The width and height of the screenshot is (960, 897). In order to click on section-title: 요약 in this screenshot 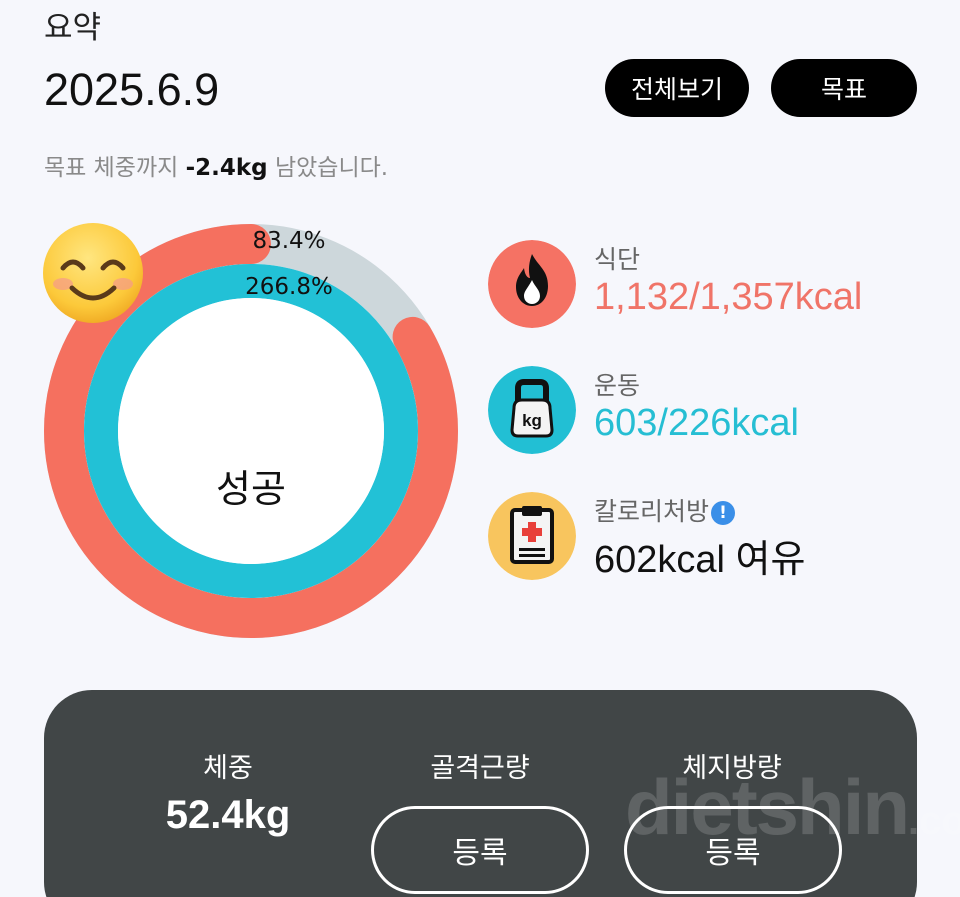, I will do `click(73, 28)`.